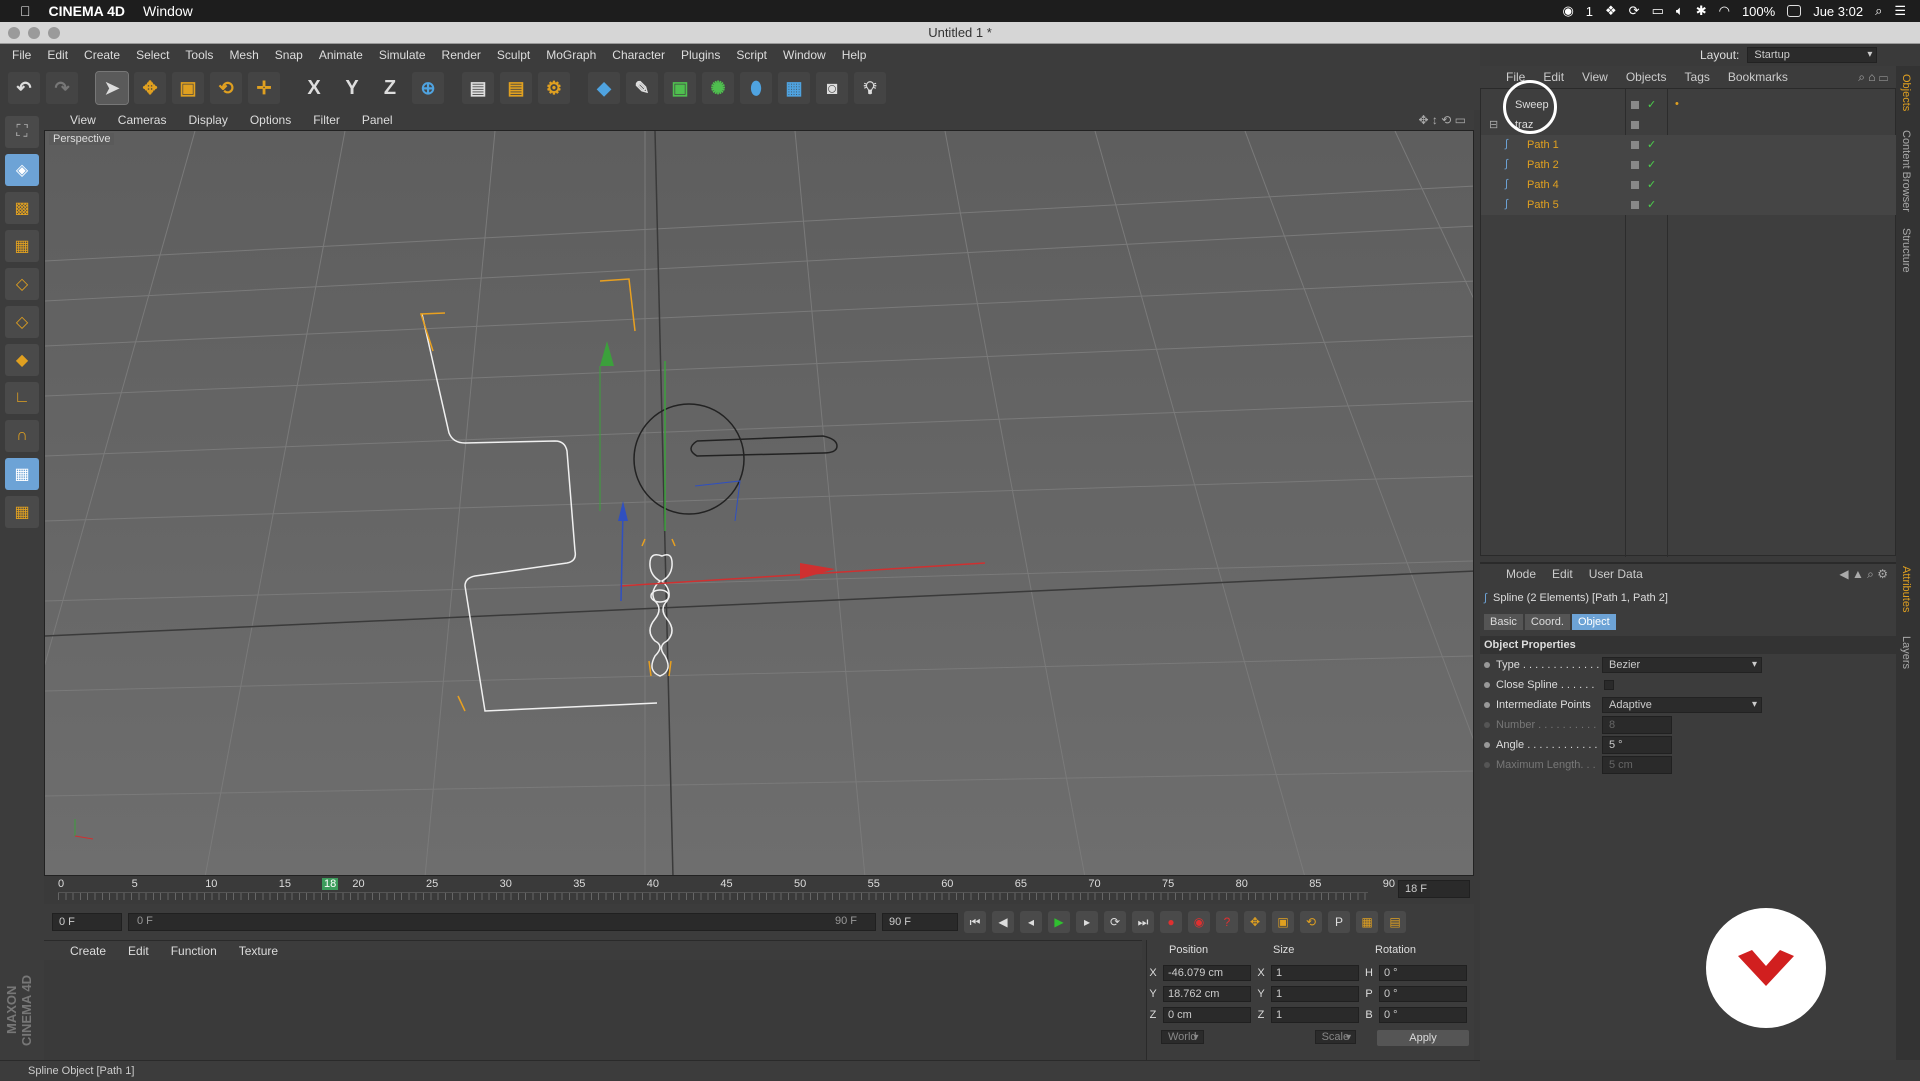  Describe the element at coordinates (513, 55) in the screenshot. I see `menu-sculpt: Sculpt` at that location.